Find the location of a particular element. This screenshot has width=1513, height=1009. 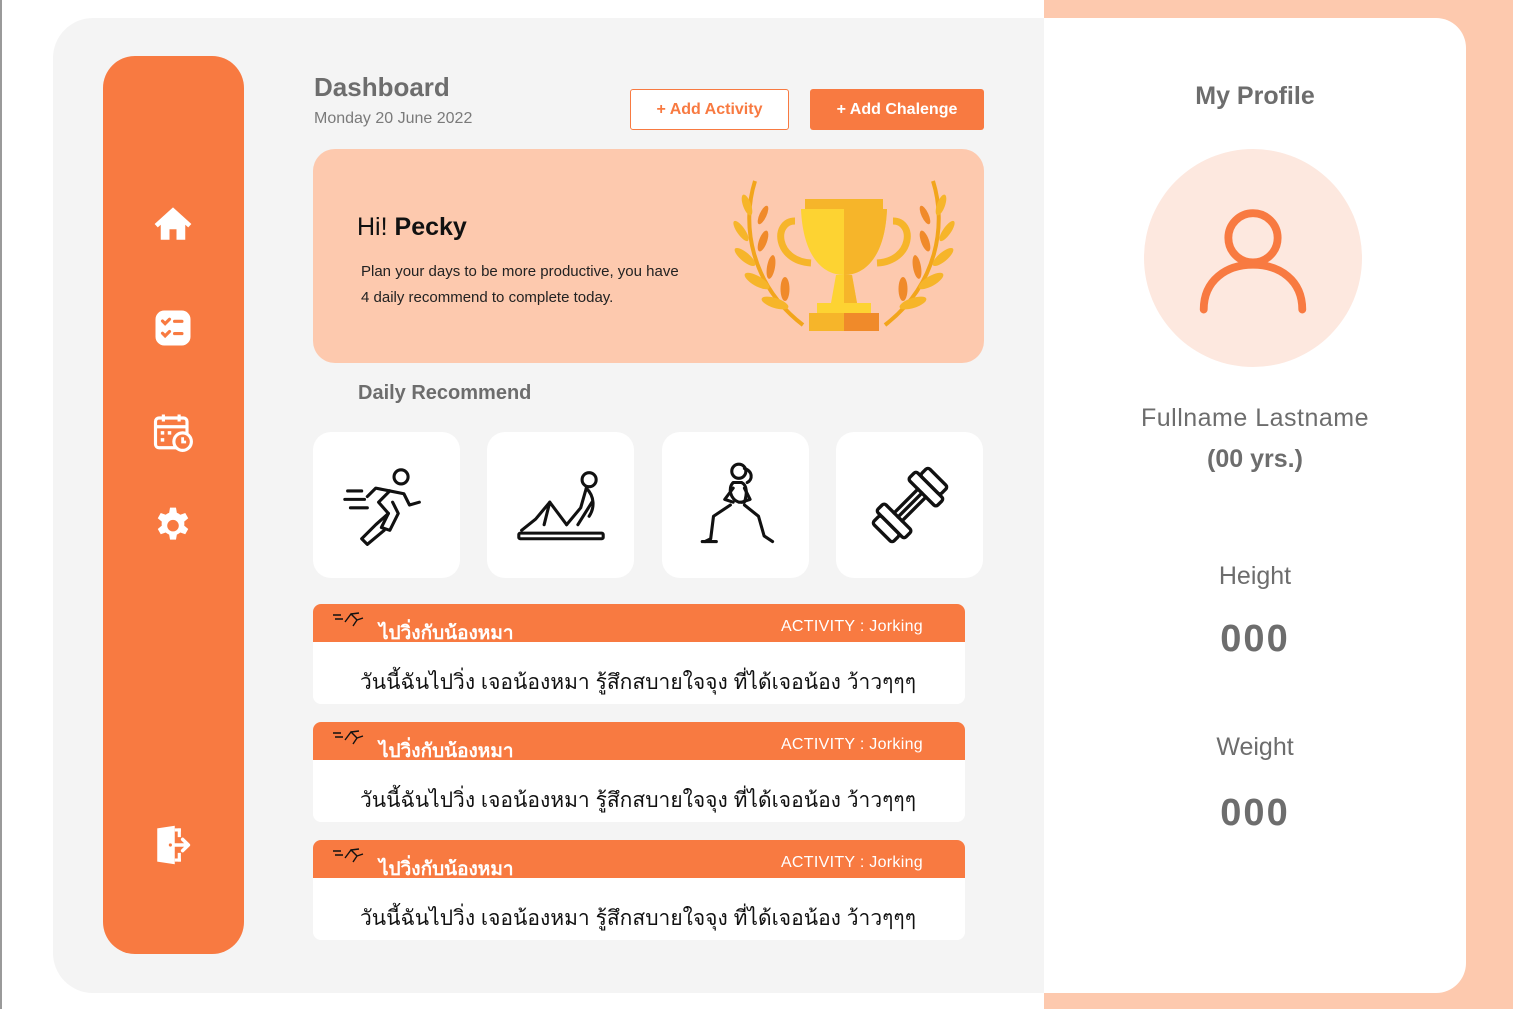

situp-icon is located at coordinates (560, 506).